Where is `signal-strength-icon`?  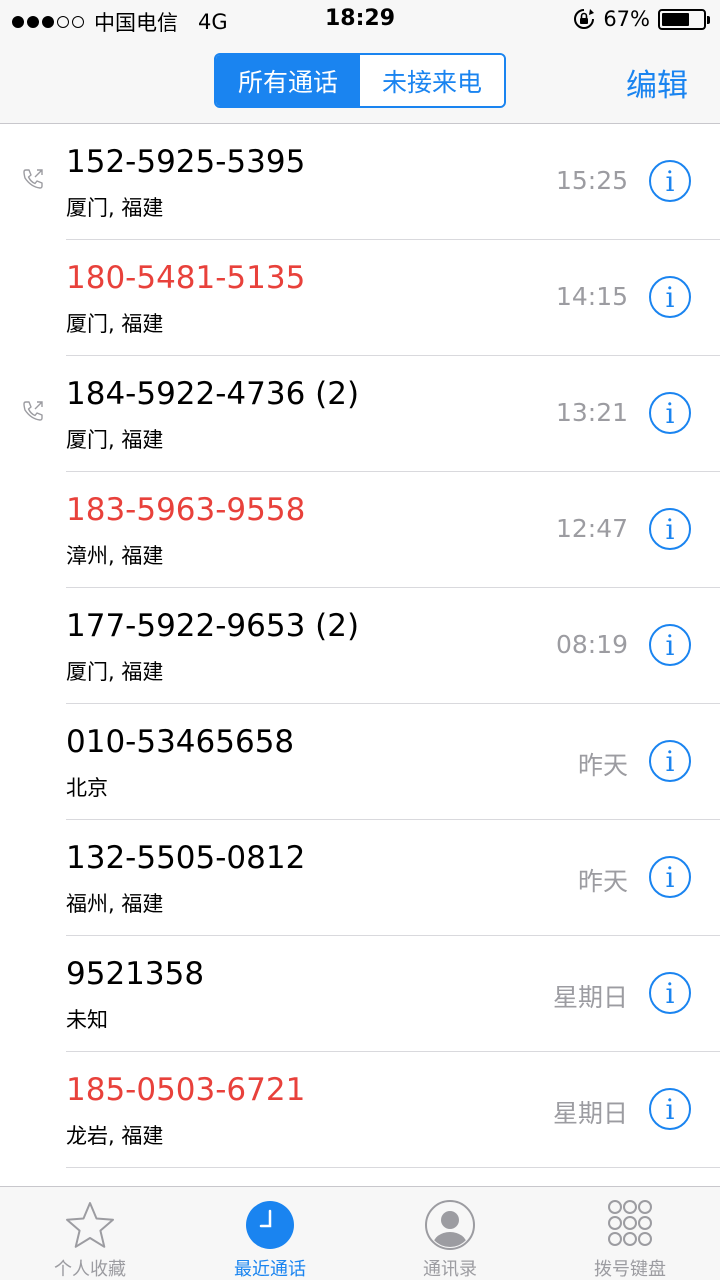
signal-strength-icon is located at coordinates (48, 22).